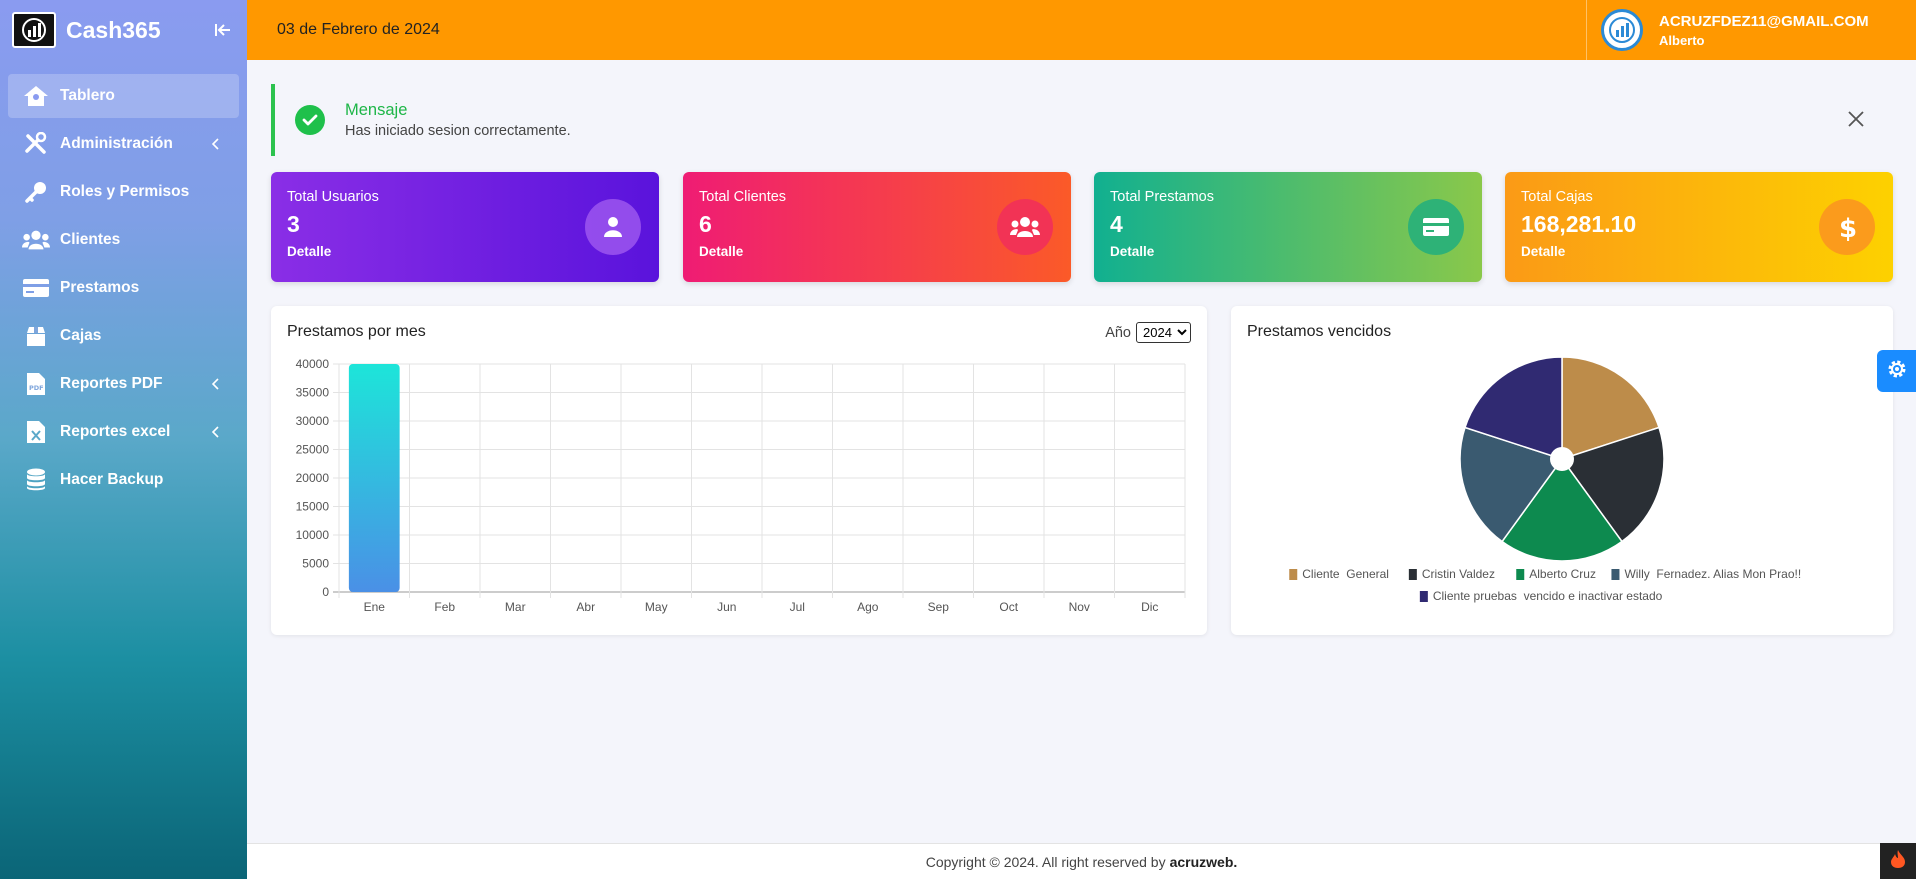  What do you see at coordinates (939, 607) in the screenshot?
I see `x-tick-label: Sep` at bounding box center [939, 607].